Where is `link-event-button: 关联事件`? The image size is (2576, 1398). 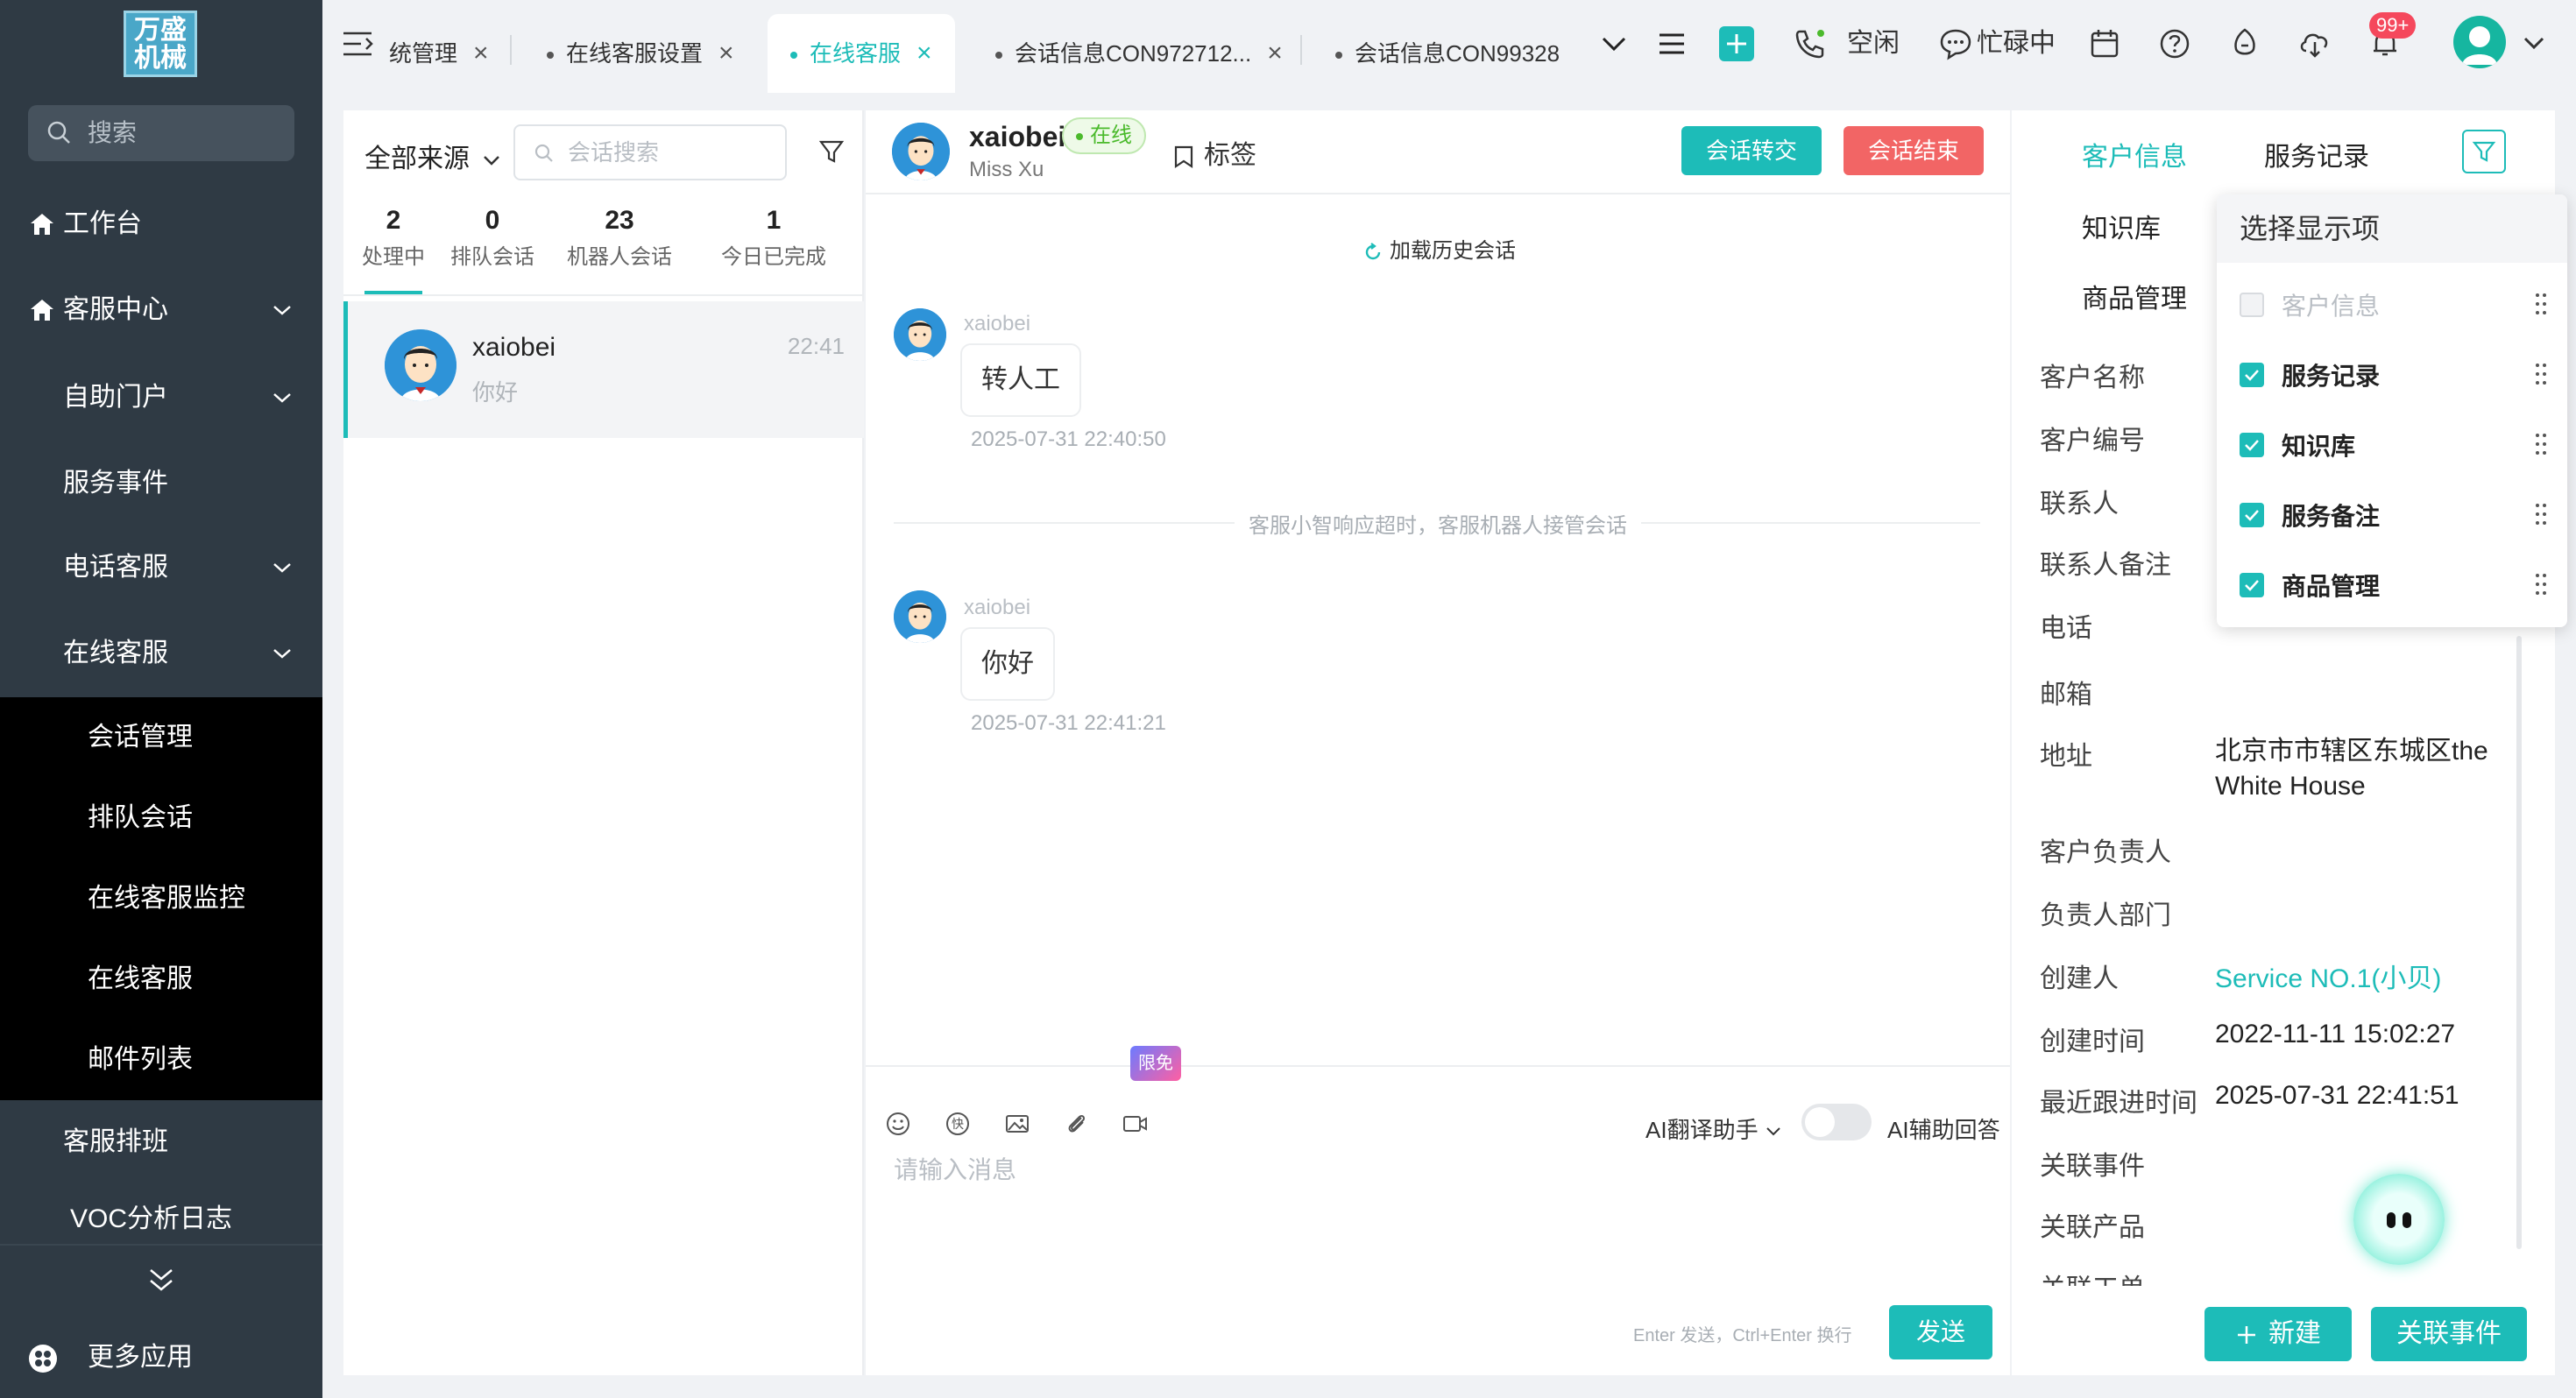 link-event-button: 关联事件 is located at coordinates (2449, 1334).